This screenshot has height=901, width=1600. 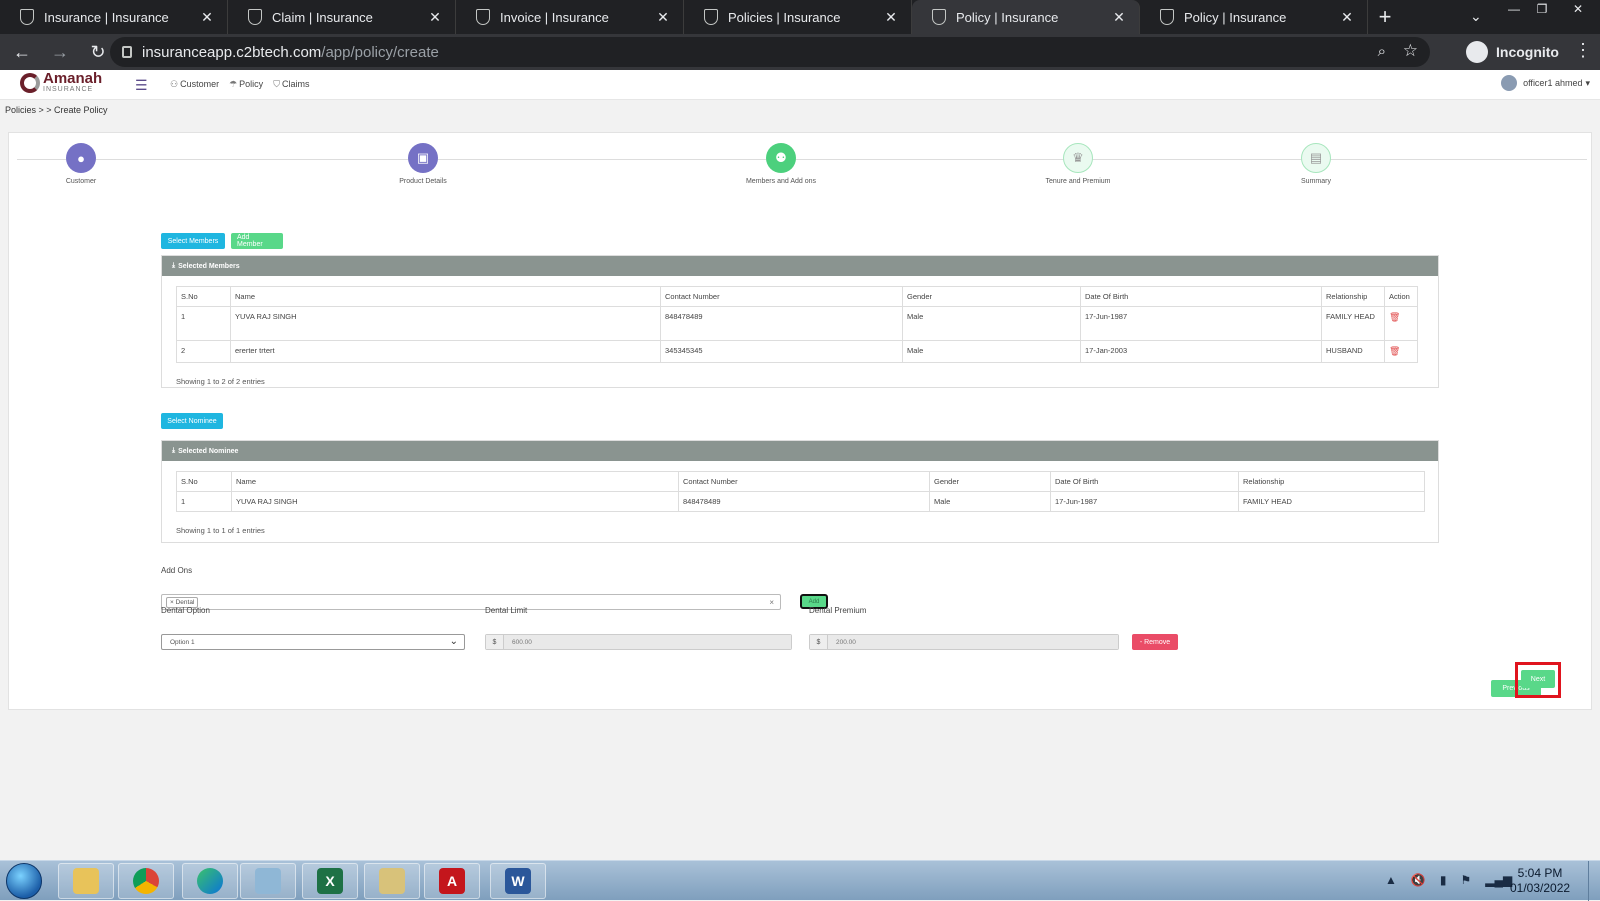 What do you see at coordinates (246, 84) in the screenshot?
I see `nav-policy: ☂ Policy` at bounding box center [246, 84].